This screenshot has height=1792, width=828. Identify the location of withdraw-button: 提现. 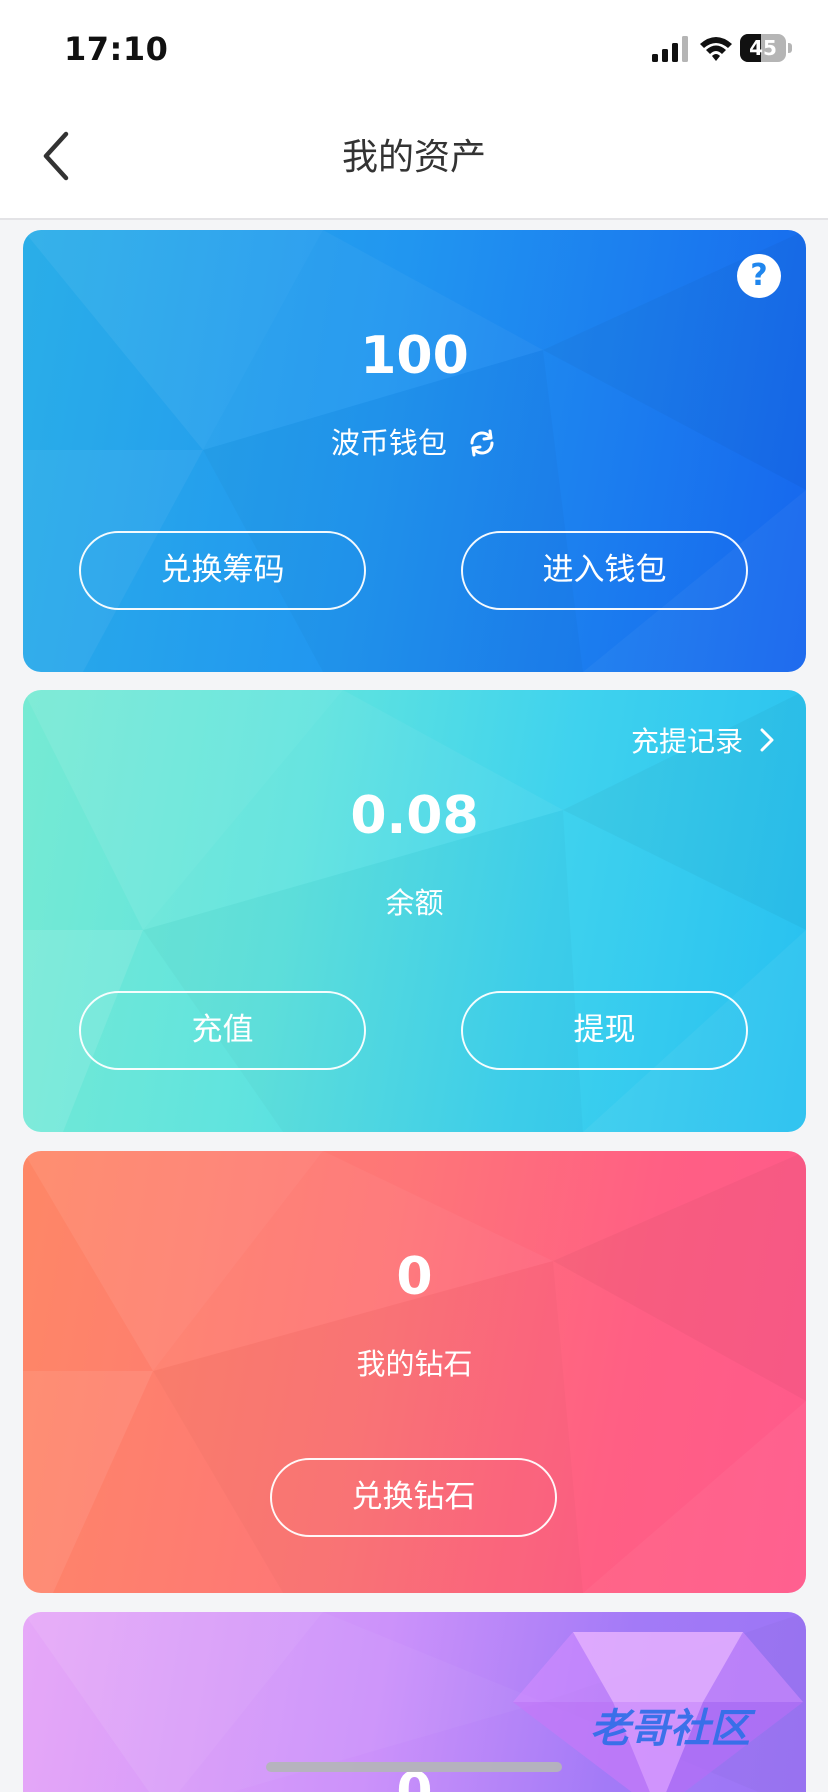
(604, 1030).